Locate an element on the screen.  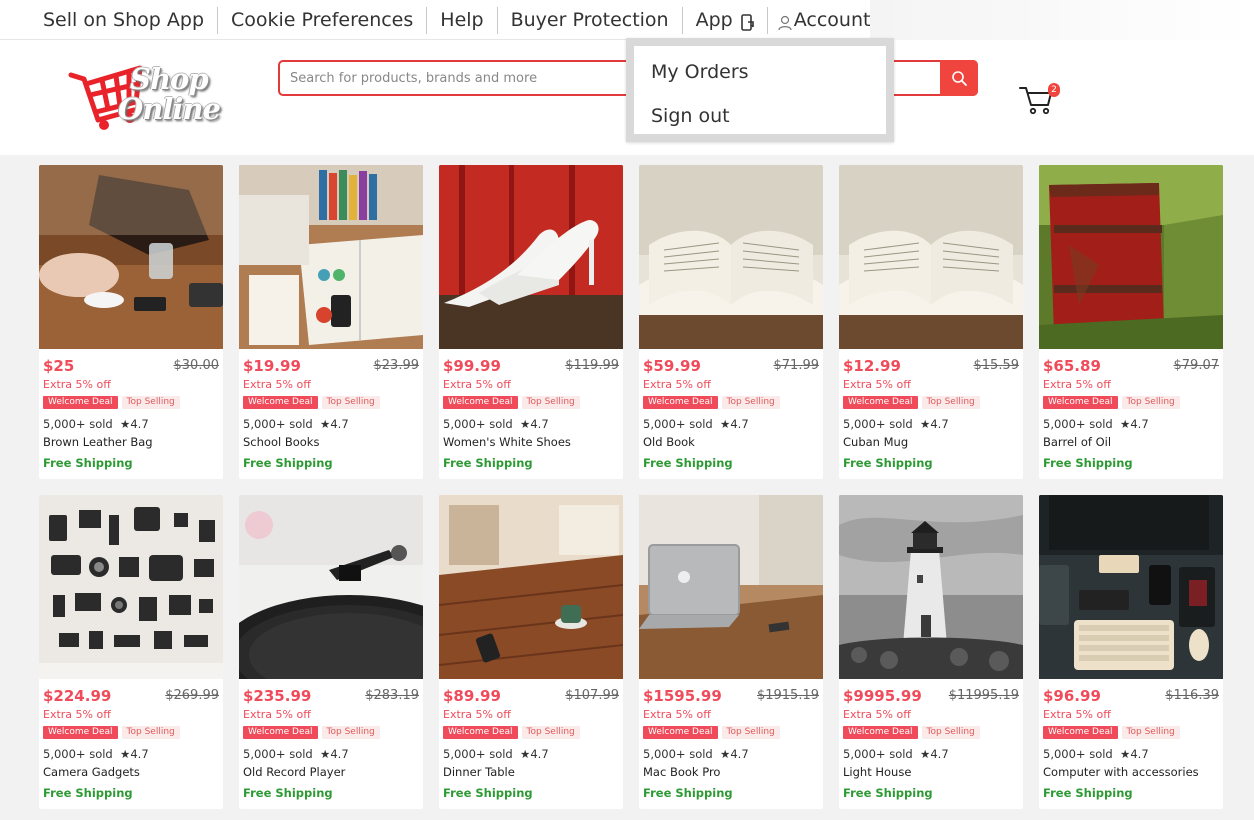
product-name: School Books is located at coordinates (331, 443).